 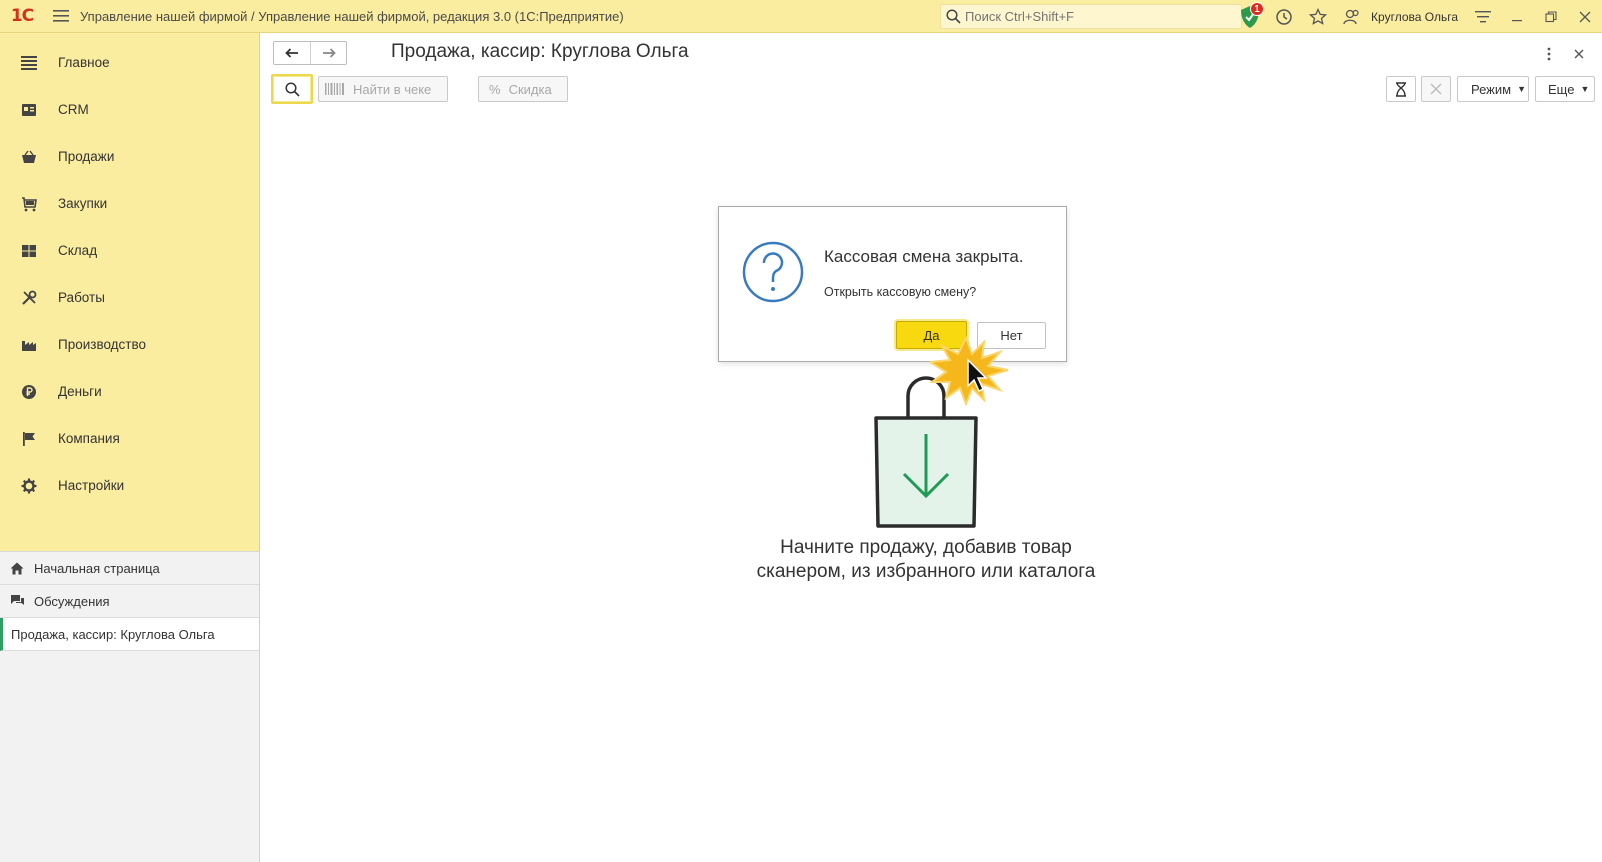 What do you see at coordinates (540, 51) in the screenshot?
I see `document-title: Продажа, кассир: Круглова Ольга` at bounding box center [540, 51].